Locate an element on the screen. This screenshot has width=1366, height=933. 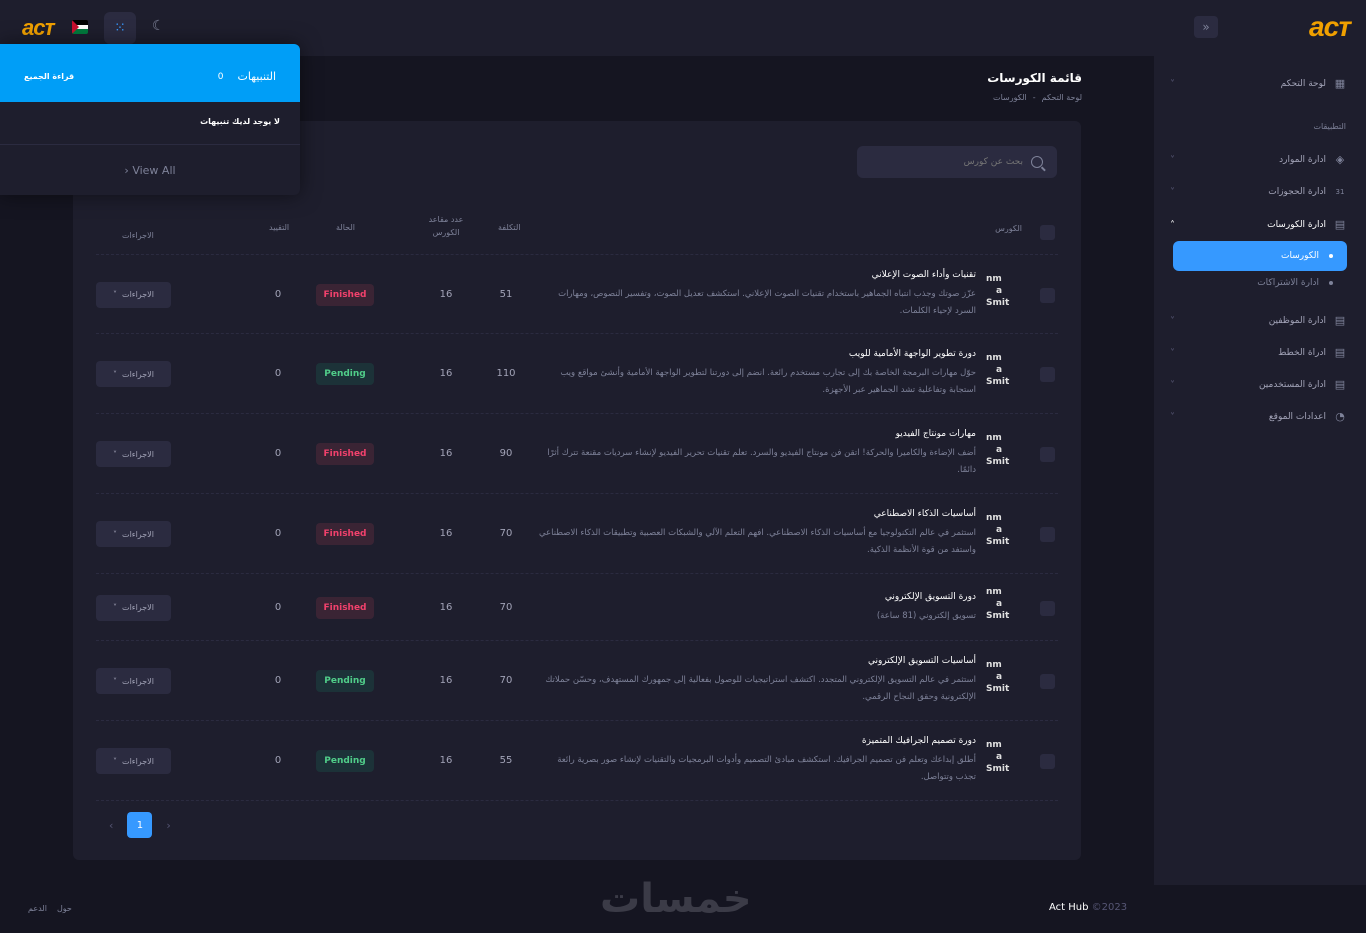
sidebar-logo: acᴛ is located at coordinates (1330, 27).